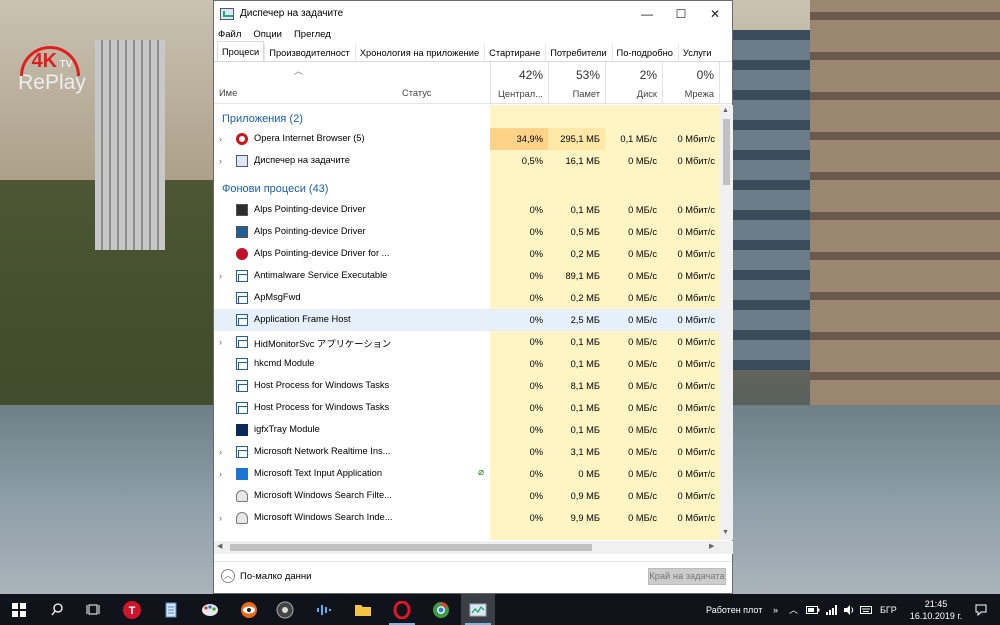 Image resolution: width=1000 pixels, height=625 pixels. What do you see at coordinates (228, 93) in the screenshot?
I see `column-name: Име` at bounding box center [228, 93].